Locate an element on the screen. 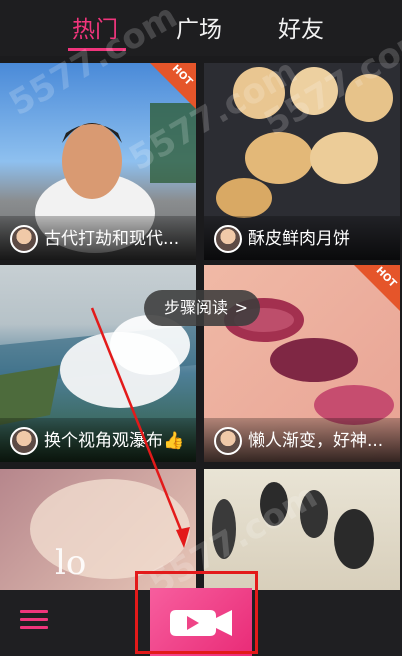 This screenshot has height=656, width=402. card-title: 换个视角观瀑布👍 is located at coordinates (114, 441).